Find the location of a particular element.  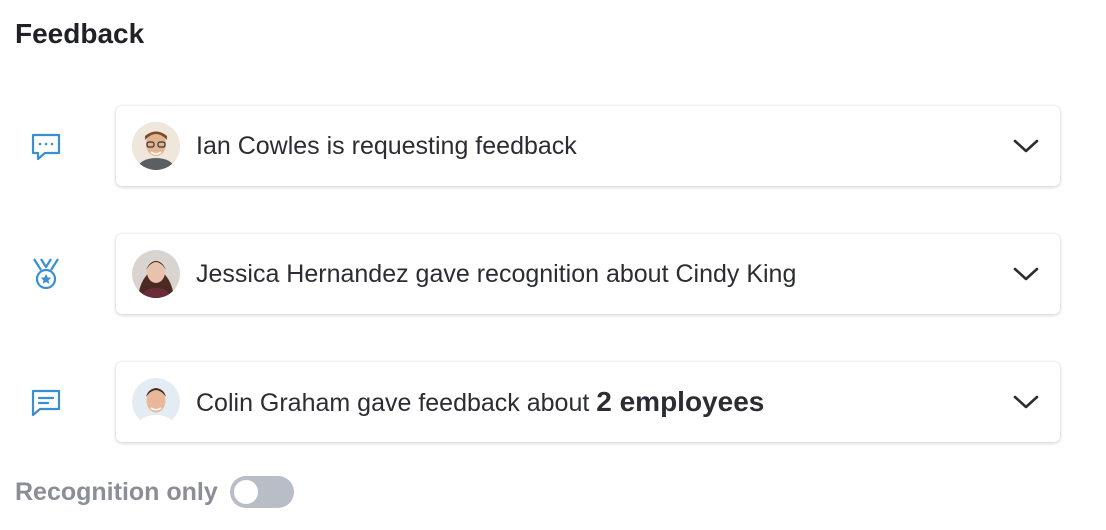

medal-icon is located at coordinates (46, 274).